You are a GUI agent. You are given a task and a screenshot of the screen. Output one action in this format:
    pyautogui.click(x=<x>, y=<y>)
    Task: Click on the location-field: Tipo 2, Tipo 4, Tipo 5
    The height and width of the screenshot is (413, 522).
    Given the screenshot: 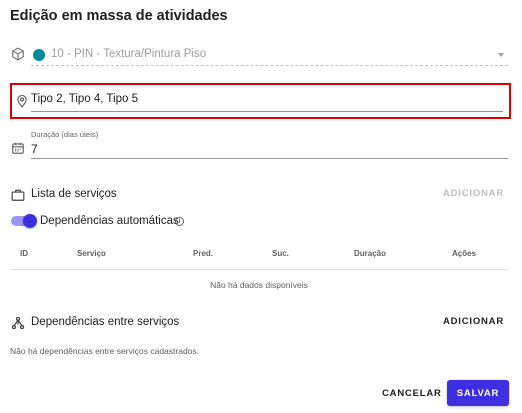 What is the action you would take?
    pyautogui.click(x=260, y=101)
    